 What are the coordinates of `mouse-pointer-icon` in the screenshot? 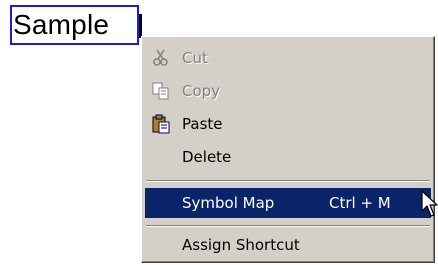 It's located at (429, 204).